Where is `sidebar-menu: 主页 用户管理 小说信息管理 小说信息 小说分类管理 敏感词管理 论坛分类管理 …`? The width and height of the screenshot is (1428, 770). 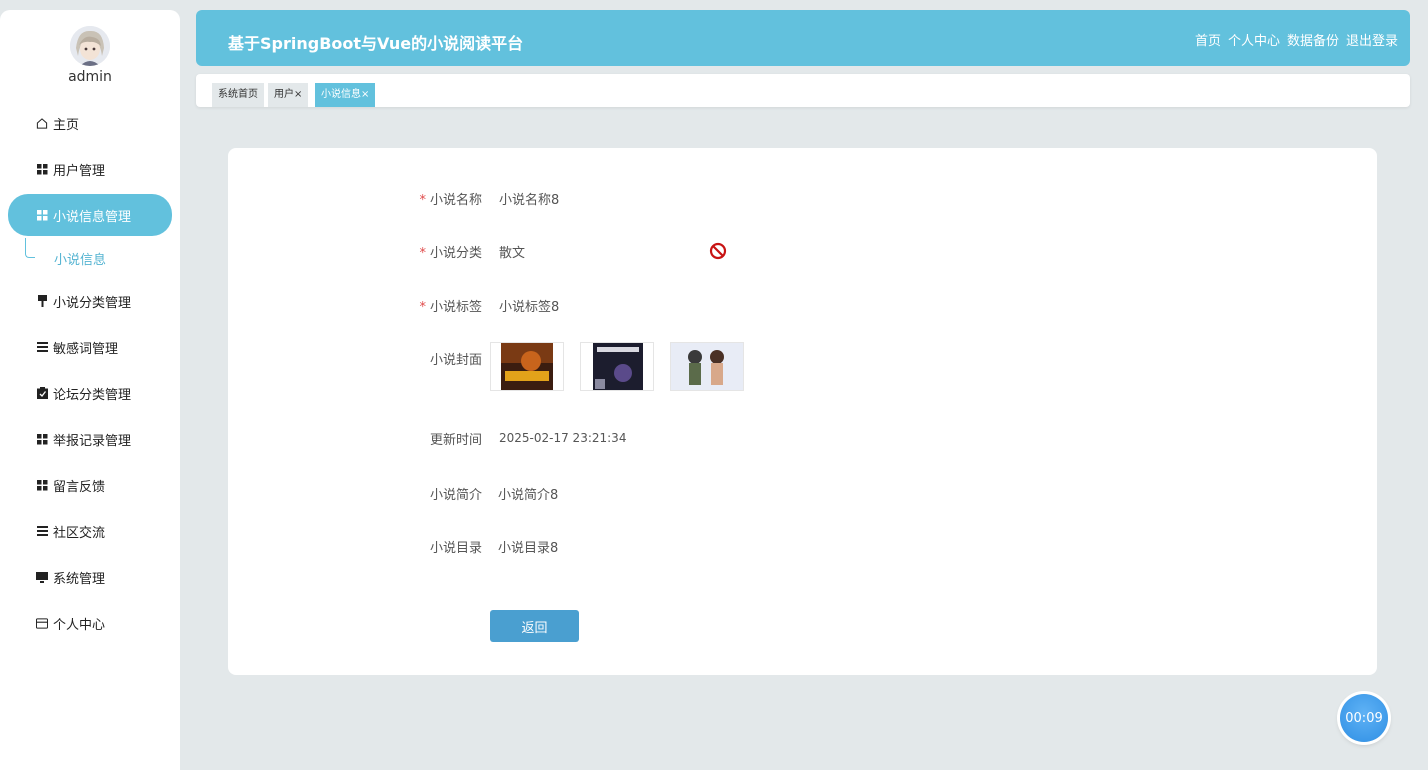
sidebar-menu: 主页 用户管理 小说信息管理 小说信息 小说分类管理 敏感词管理 论坛分类管理 … is located at coordinates (90, 373).